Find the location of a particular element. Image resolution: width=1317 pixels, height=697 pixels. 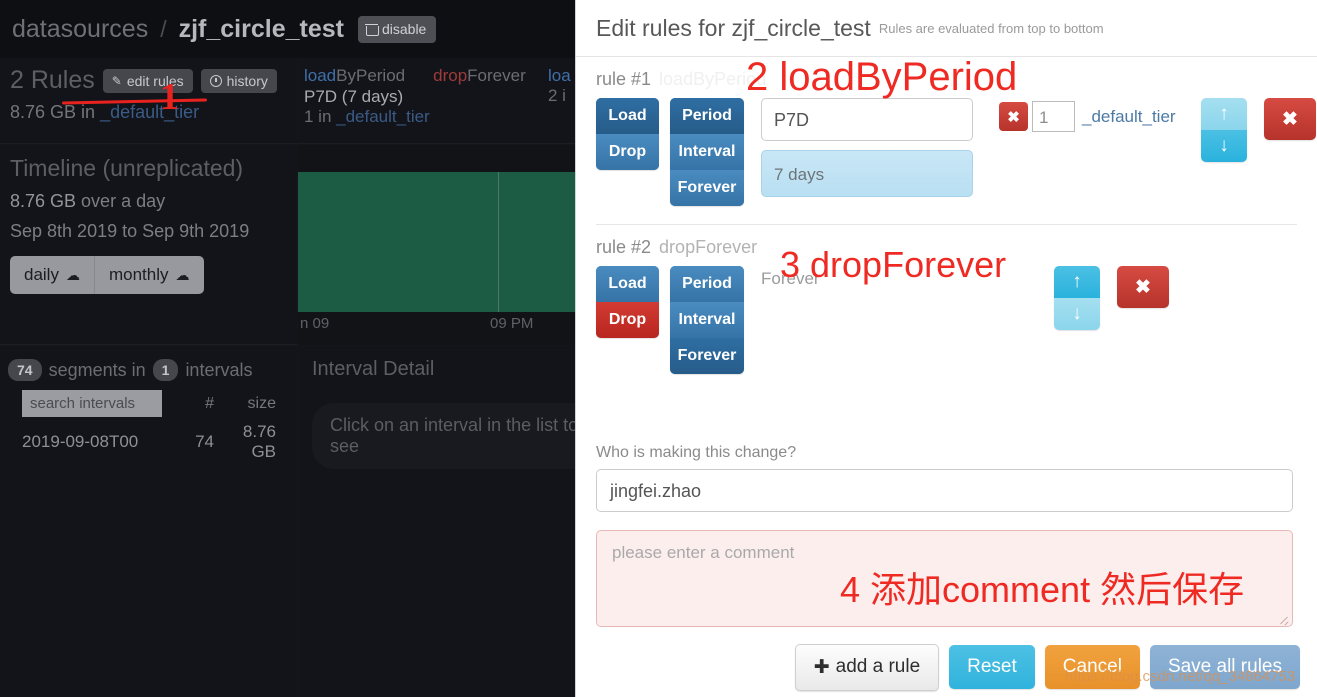

history-label: history is located at coordinates (247, 80).